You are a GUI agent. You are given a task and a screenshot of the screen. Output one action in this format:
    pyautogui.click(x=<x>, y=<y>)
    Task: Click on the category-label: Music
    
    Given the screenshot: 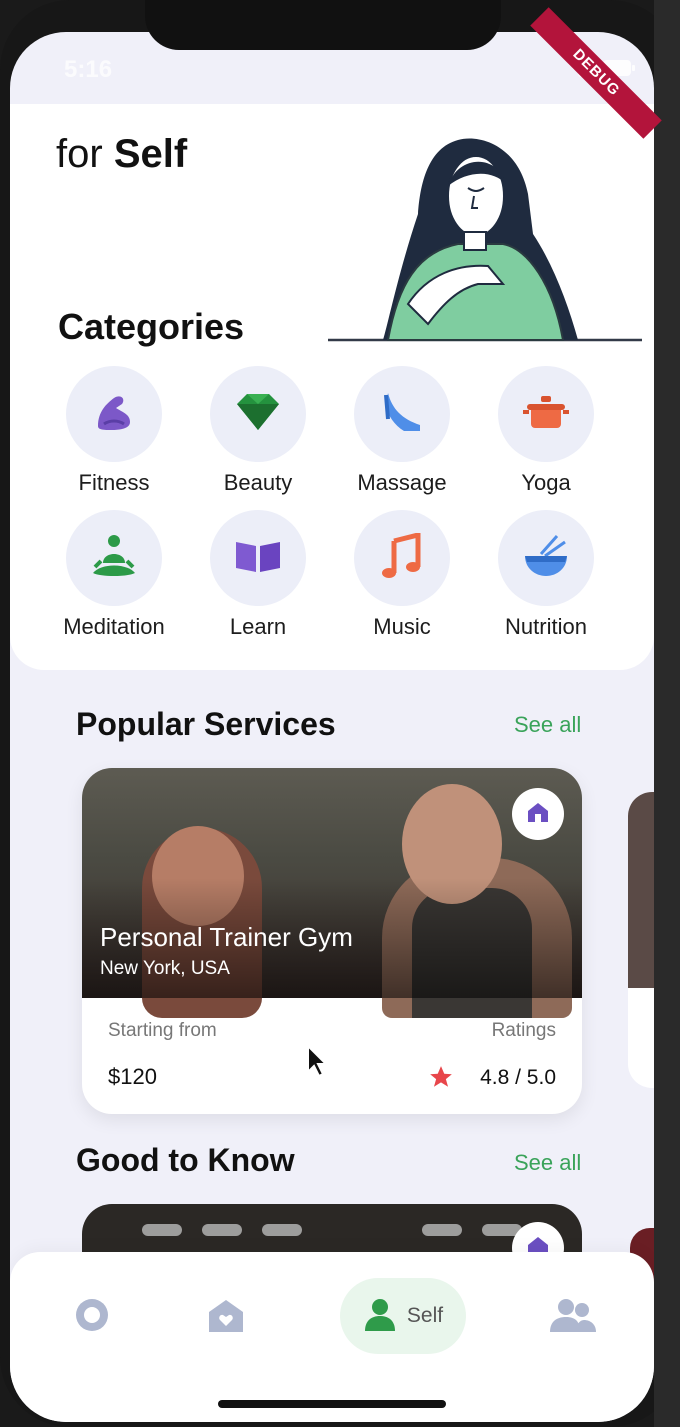 What is the action you would take?
    pyautogui.click(x=402, y=626)
    